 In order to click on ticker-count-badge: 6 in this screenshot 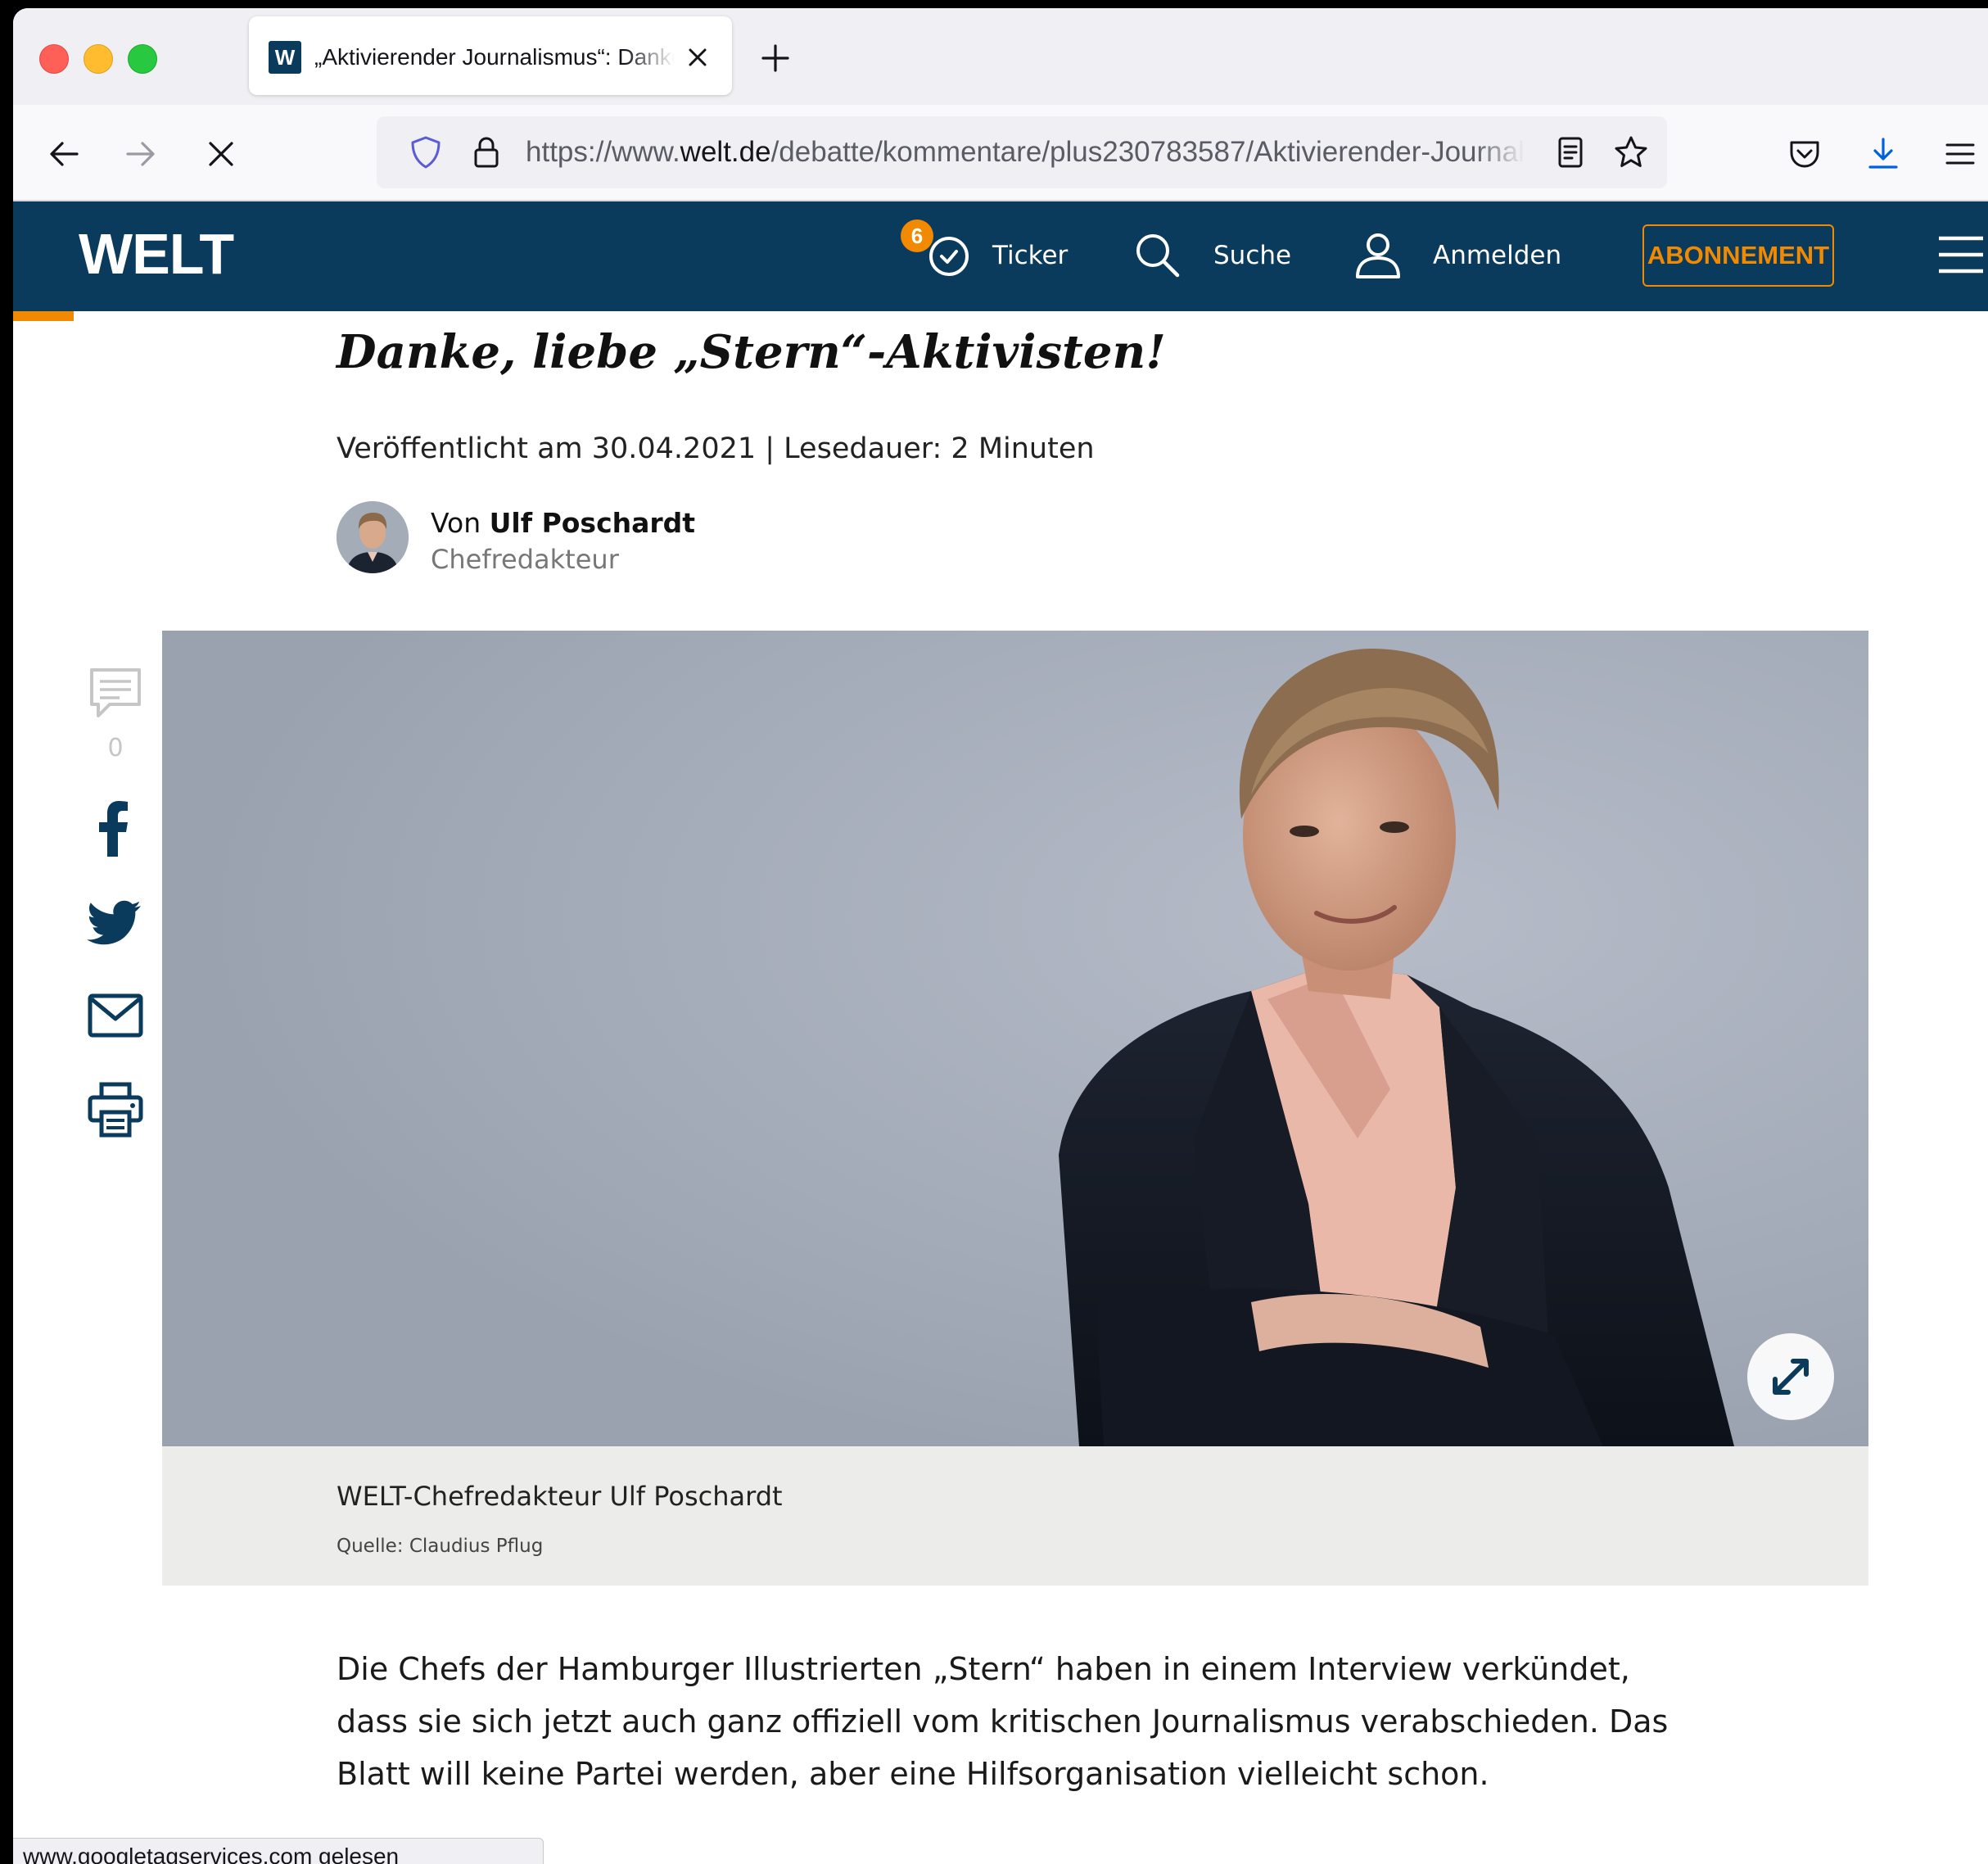, I will do `click(917, 235)`.